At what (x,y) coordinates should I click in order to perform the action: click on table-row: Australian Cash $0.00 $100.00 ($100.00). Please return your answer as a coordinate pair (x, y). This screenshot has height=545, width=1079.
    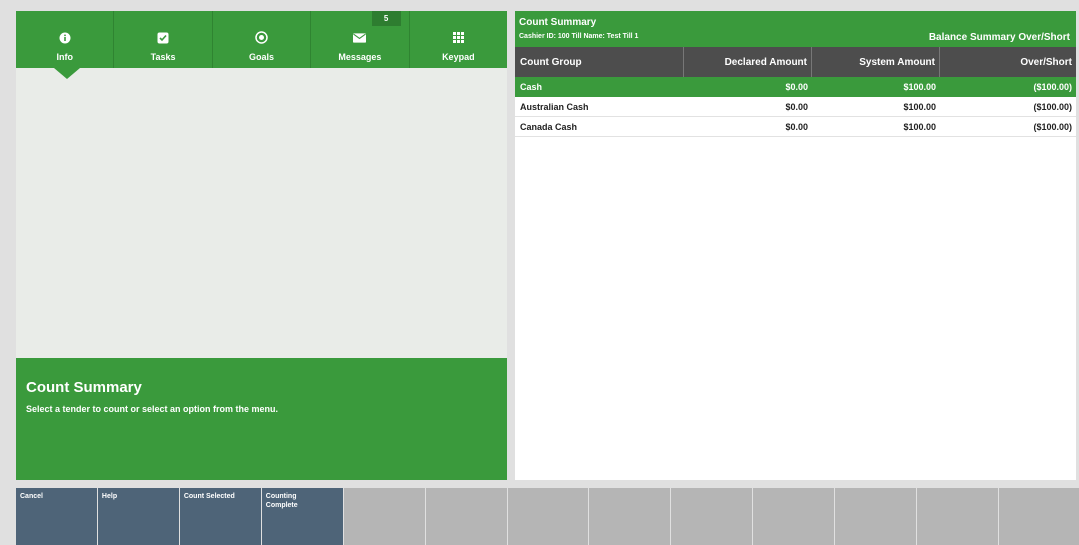
    Looking at the image, I should click on (795, 107).